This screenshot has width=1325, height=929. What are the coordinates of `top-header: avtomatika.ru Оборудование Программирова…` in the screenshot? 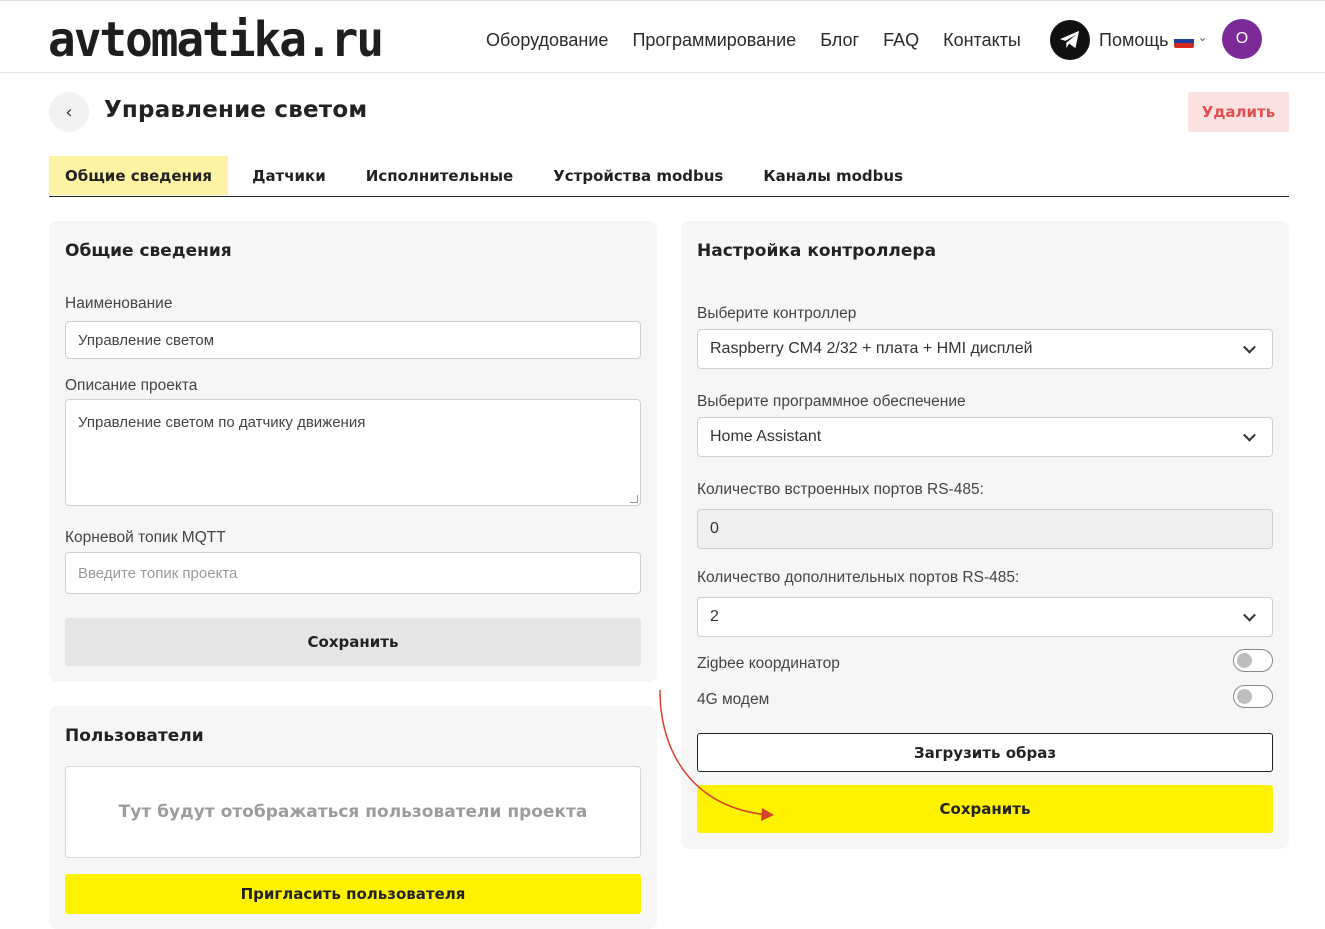 It's located at (662, 36).